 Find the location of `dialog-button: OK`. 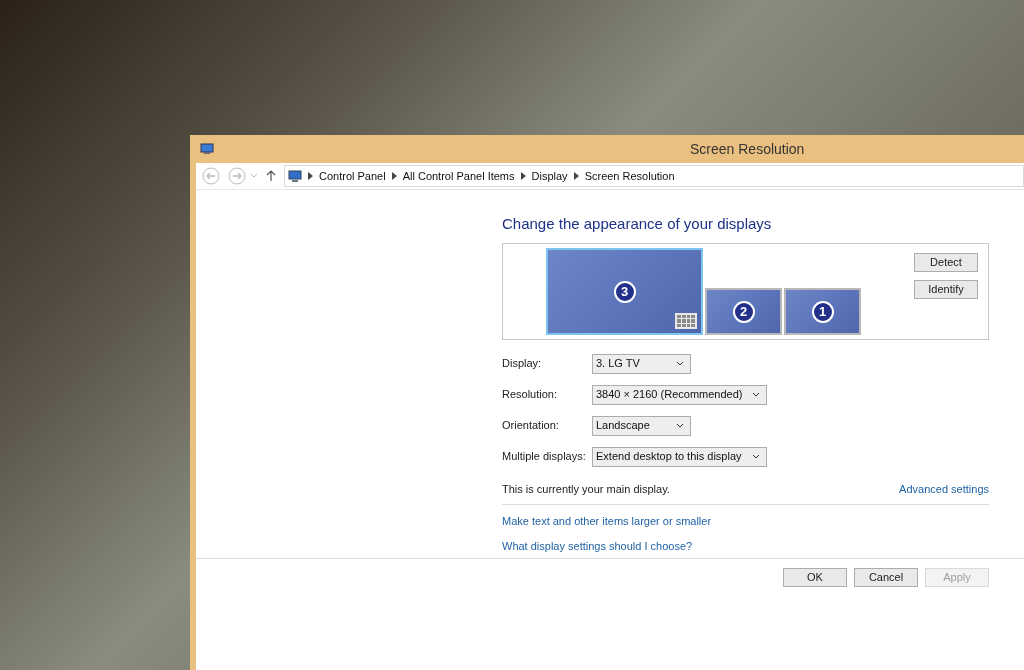

dialog-button: OK is located at coordinates (815, 577).